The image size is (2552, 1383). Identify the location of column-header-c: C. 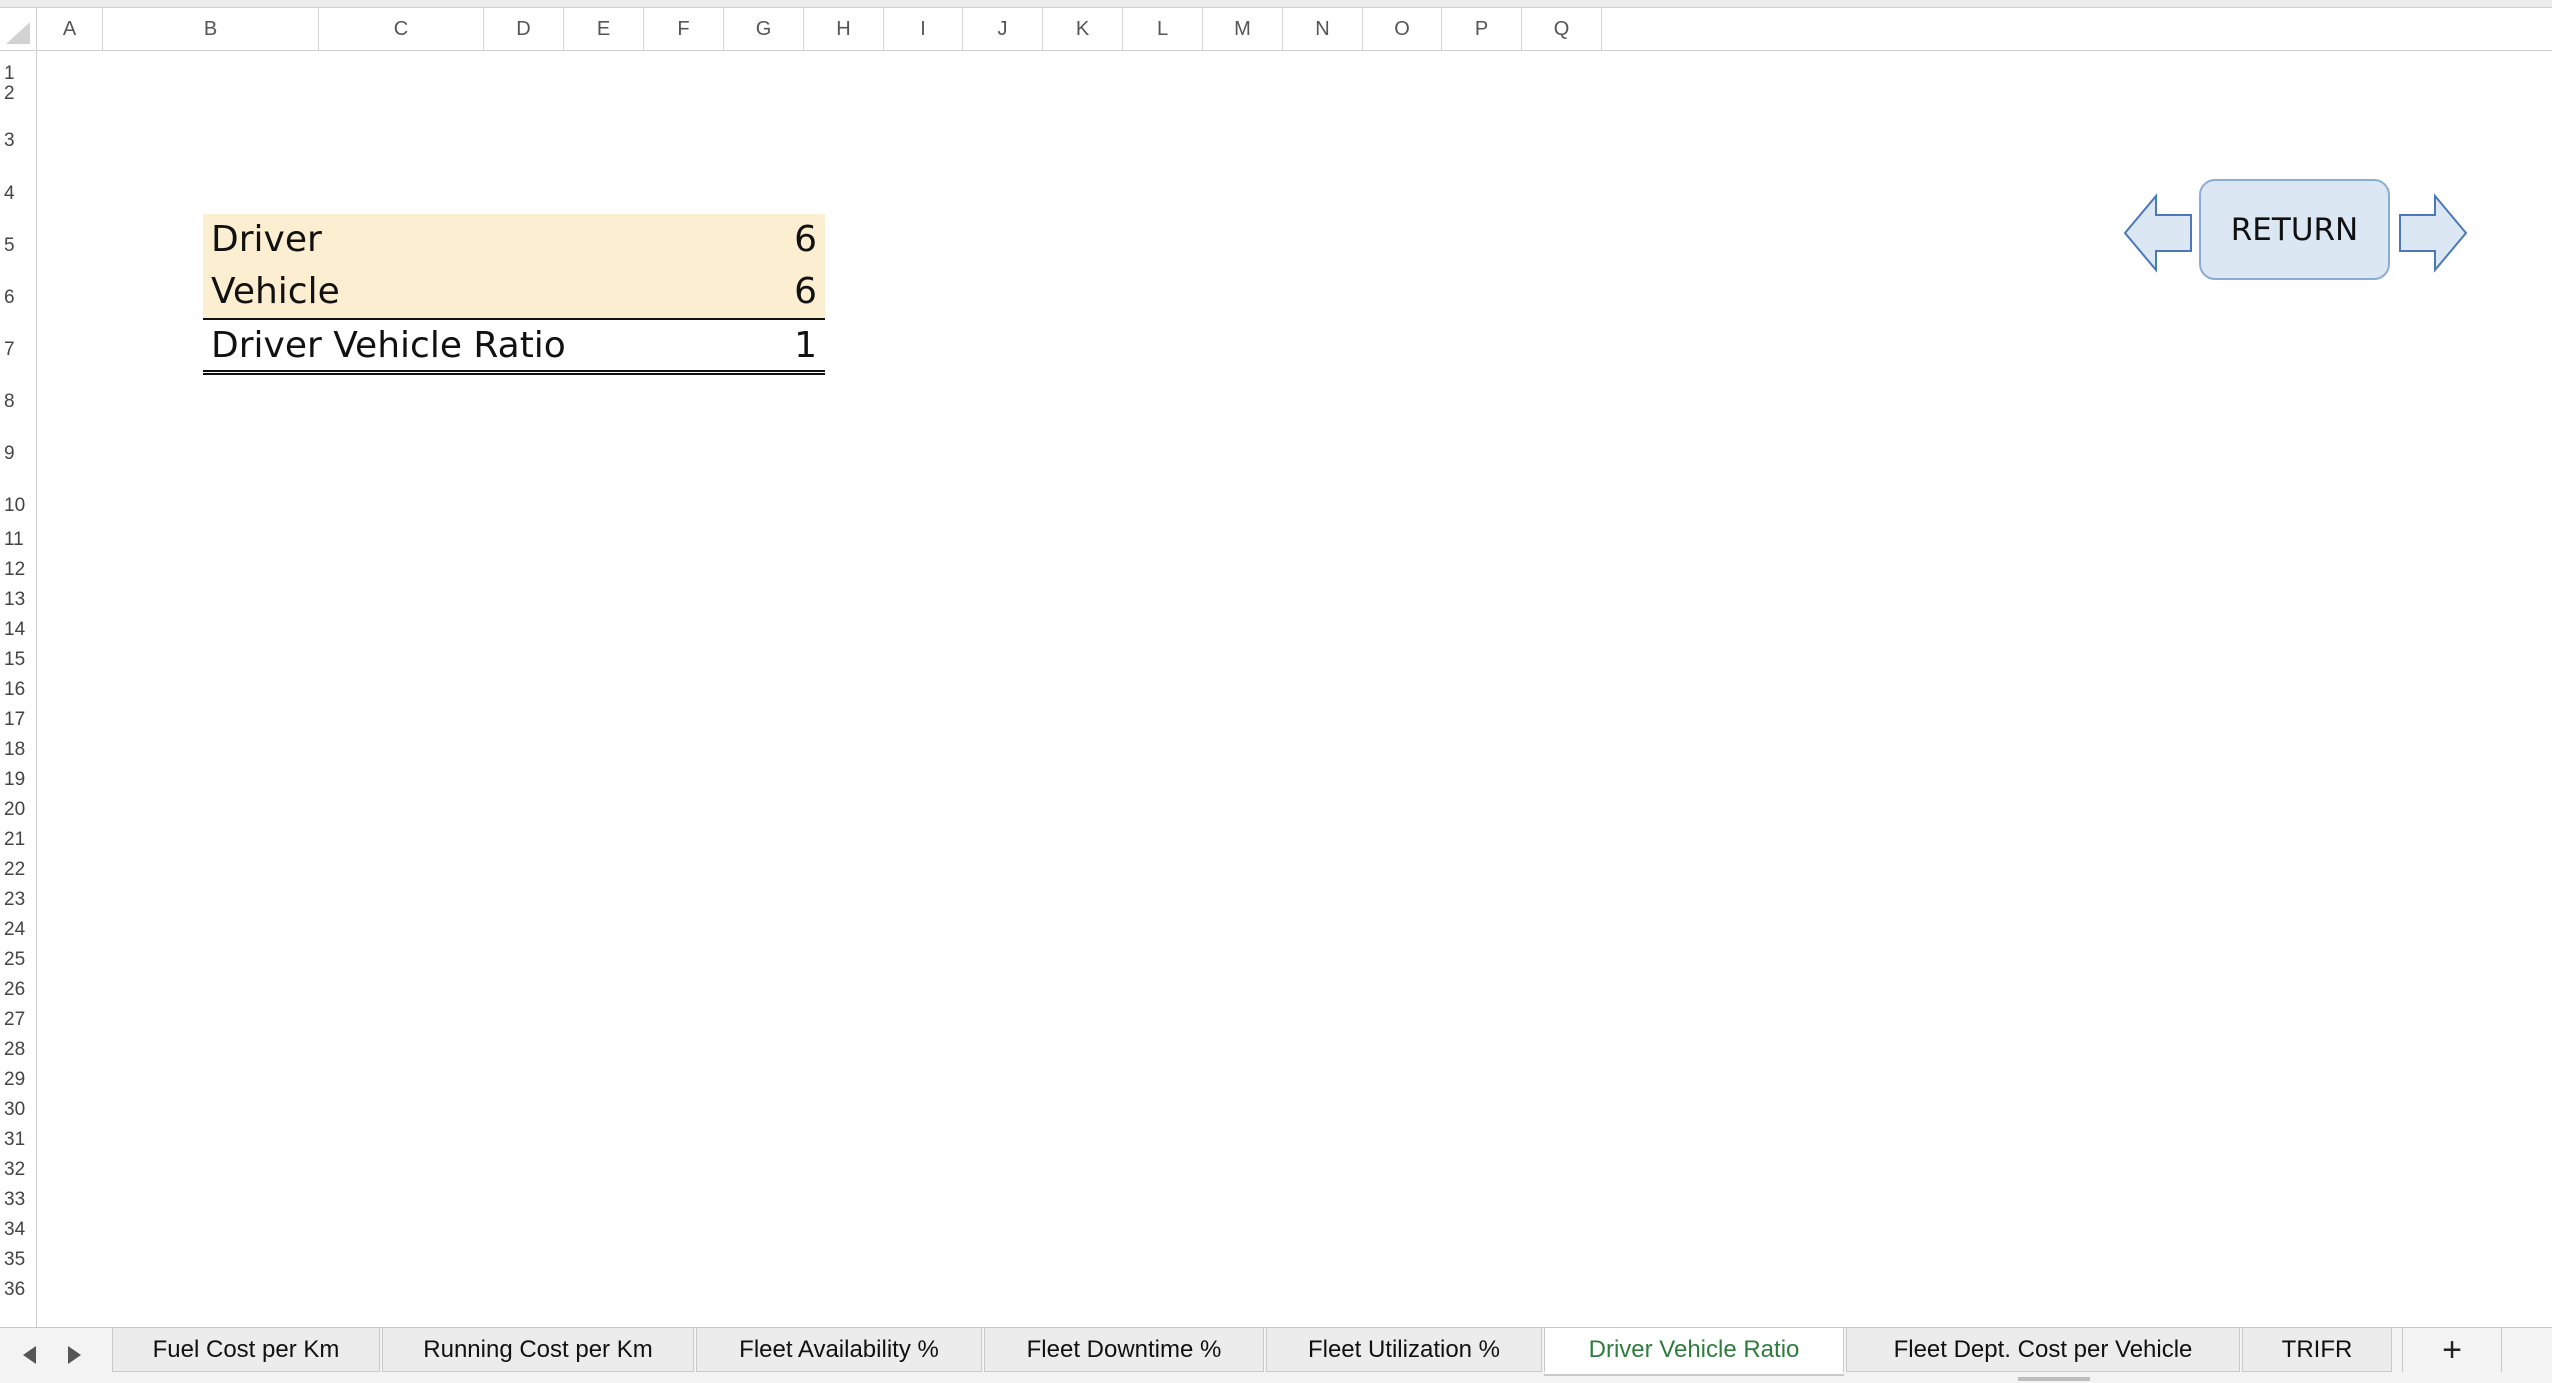
(401, 29).